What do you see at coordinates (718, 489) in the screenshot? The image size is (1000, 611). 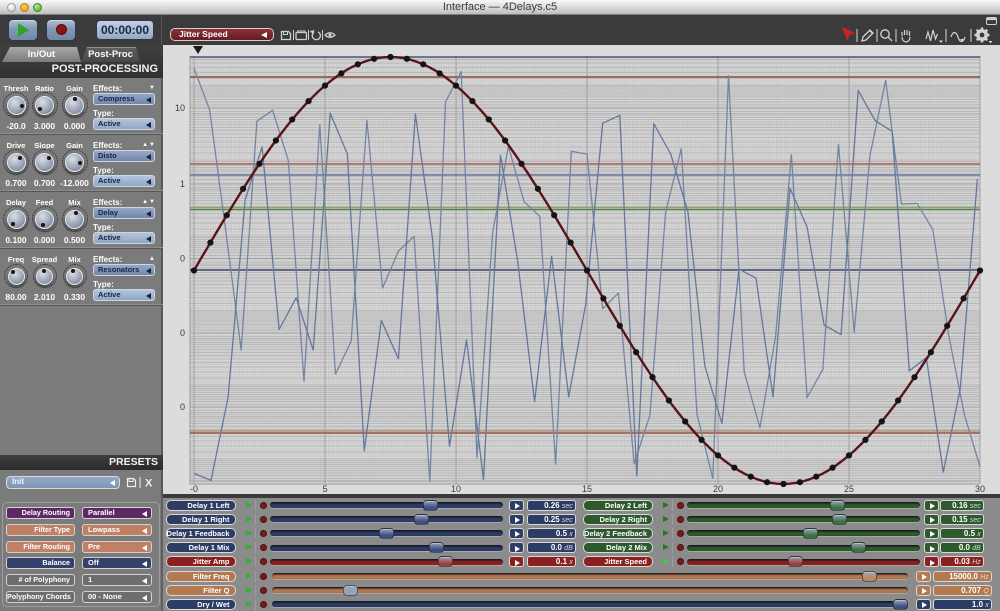 I see `svg-text: 20` at bounding box center [718, 489].